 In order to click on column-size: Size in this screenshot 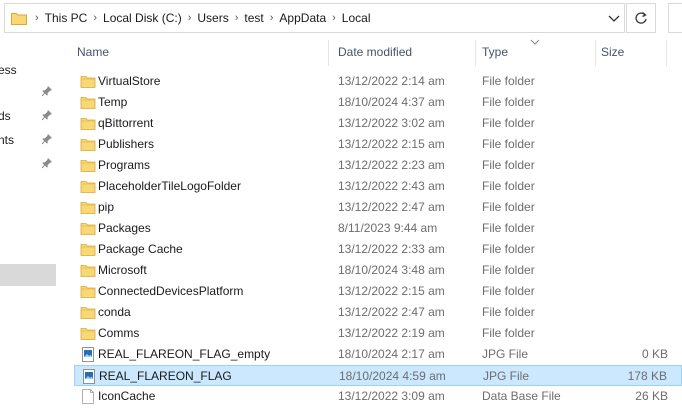, I will do `click(612, 52)`.